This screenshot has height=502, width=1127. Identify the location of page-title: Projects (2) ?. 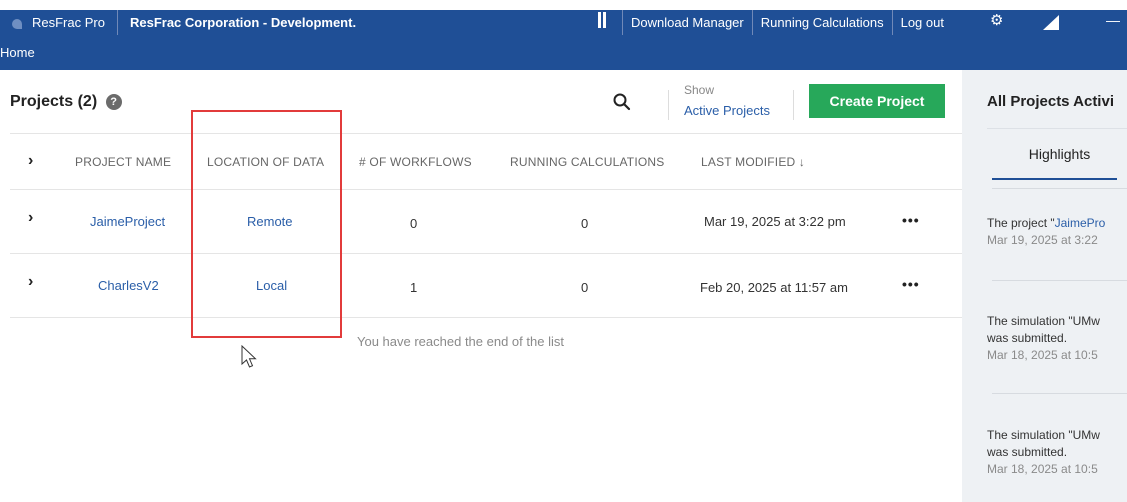
(66, 102).